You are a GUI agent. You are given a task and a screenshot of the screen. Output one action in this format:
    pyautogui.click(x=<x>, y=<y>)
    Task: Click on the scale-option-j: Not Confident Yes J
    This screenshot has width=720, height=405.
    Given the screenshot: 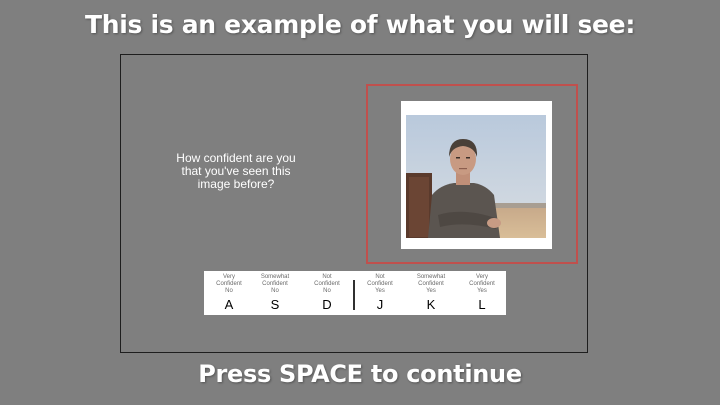 What is the action you would take?
    pyautogui.click(x=380, y=293)
    